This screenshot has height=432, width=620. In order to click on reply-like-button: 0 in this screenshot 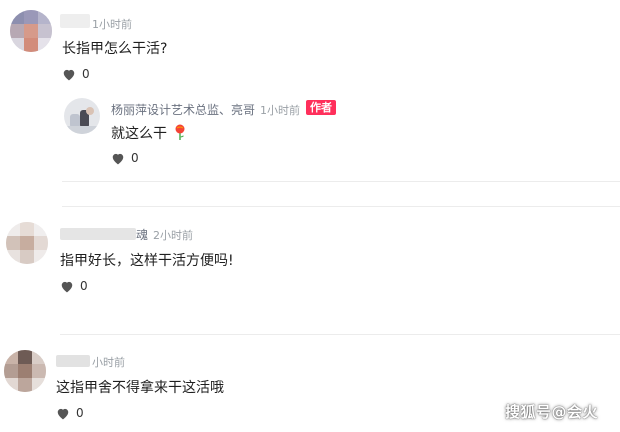, I will do `click(125, 158)`.